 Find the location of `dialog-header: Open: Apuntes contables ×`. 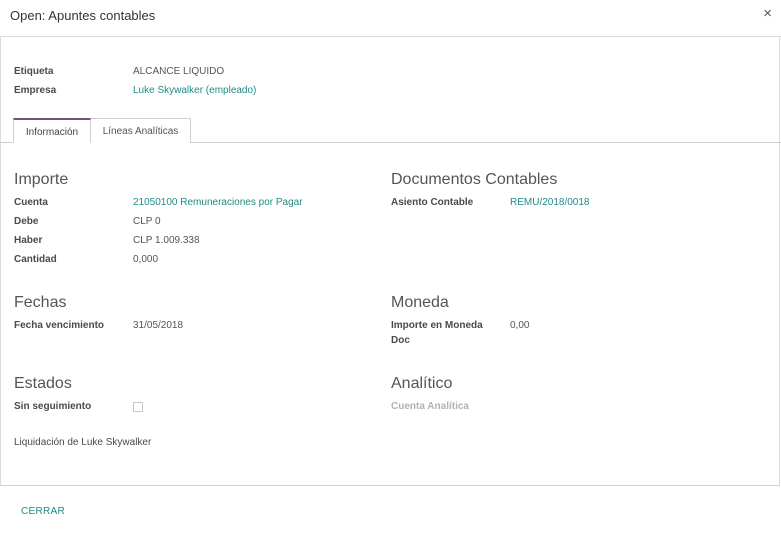

dialog-header: Open: Apuntes contables × is located at coordinates (390, 18).